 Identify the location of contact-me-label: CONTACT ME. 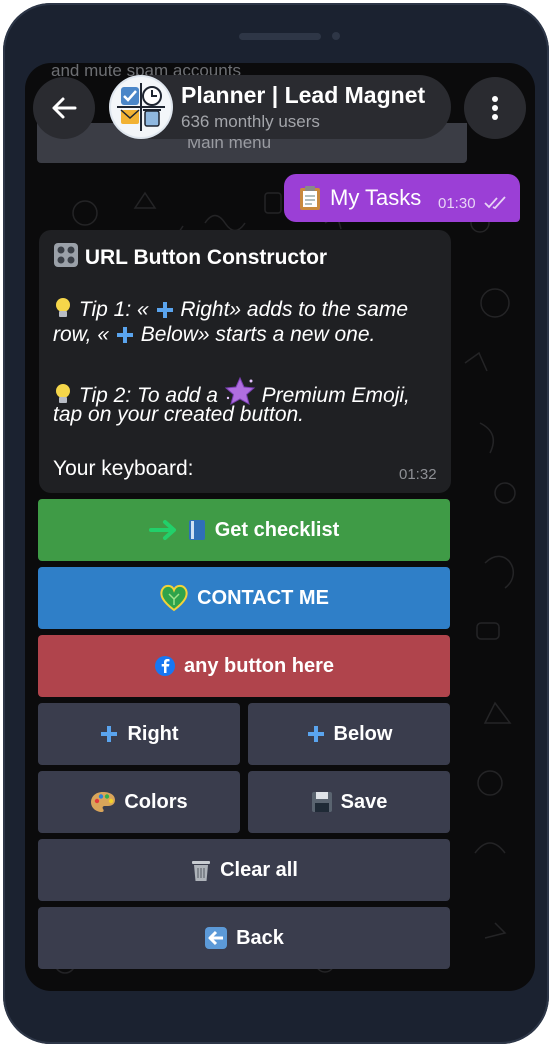
(263, 597).